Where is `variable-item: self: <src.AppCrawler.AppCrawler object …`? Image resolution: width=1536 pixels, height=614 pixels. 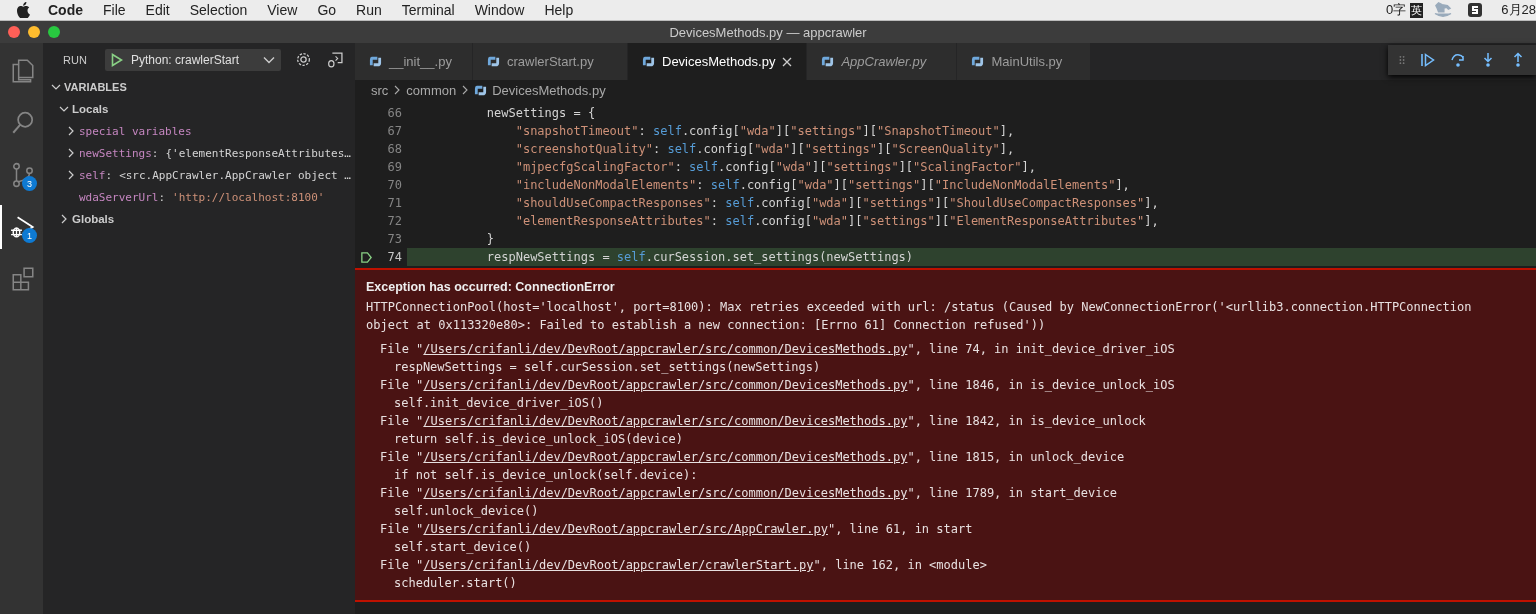 variable-item: self: <src.AppCrawler.AppCrawler object … is located at coordinates (199, 175).